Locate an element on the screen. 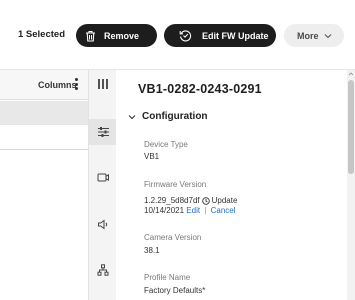 This screenshot has width=355, height=300. camera-icon is located at coordinates (103, 177).